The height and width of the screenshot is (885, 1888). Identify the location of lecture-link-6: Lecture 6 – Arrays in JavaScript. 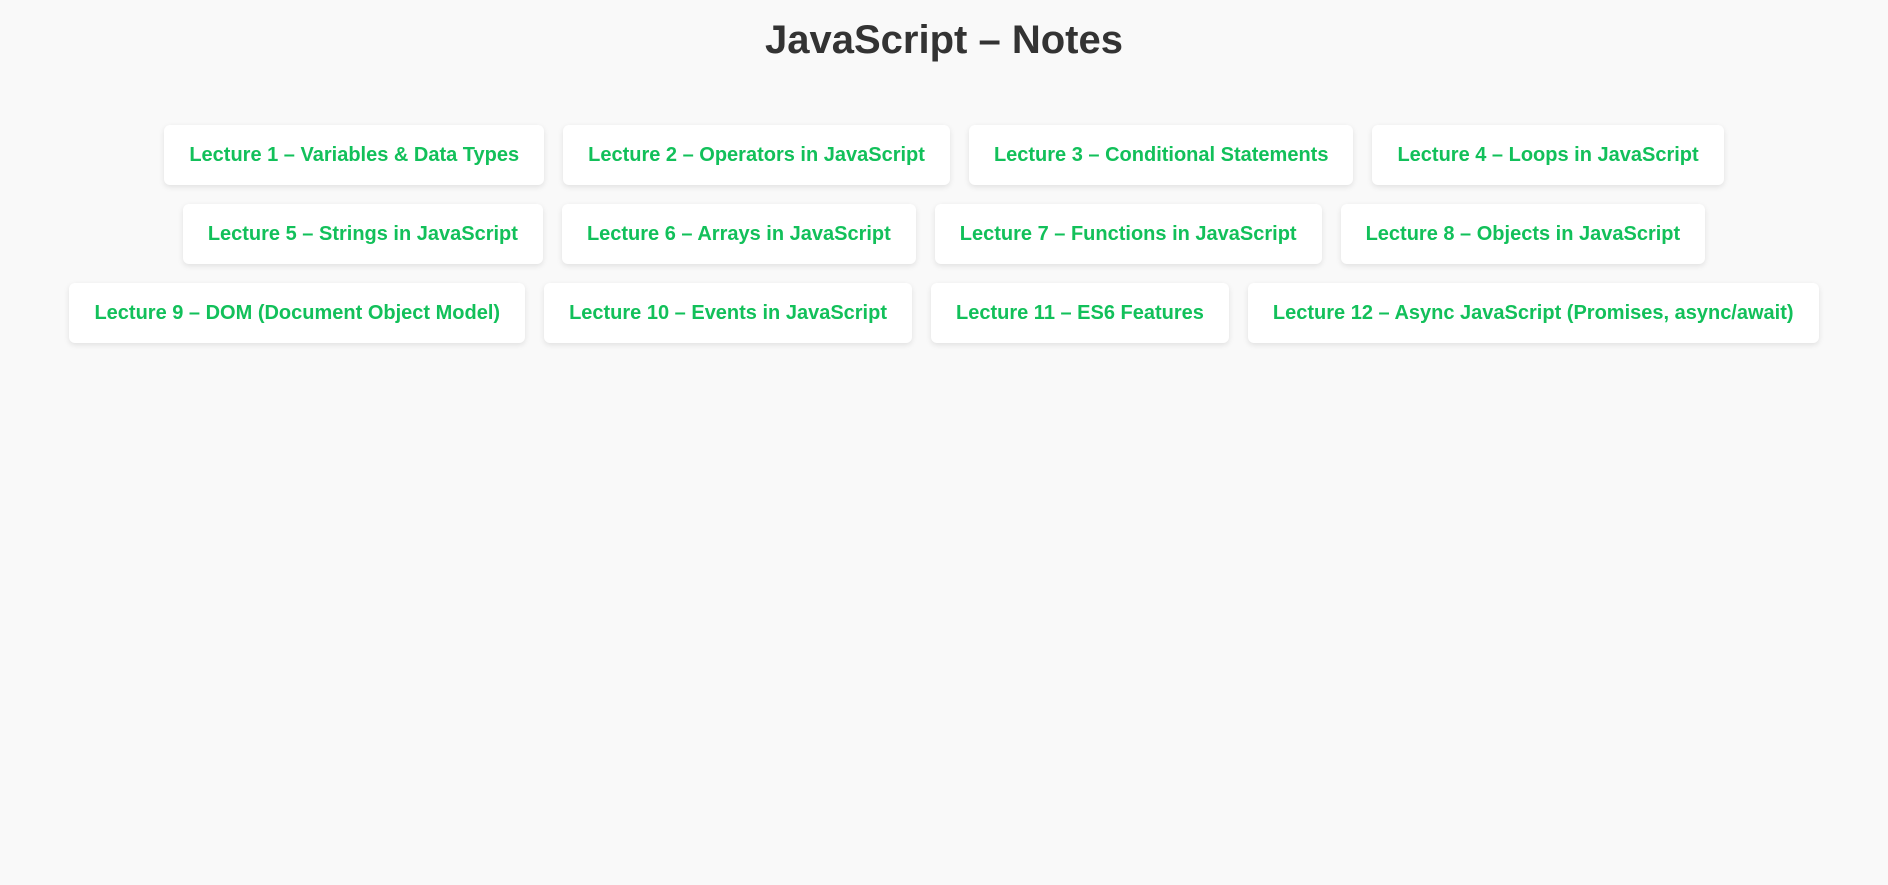
(738, 234).